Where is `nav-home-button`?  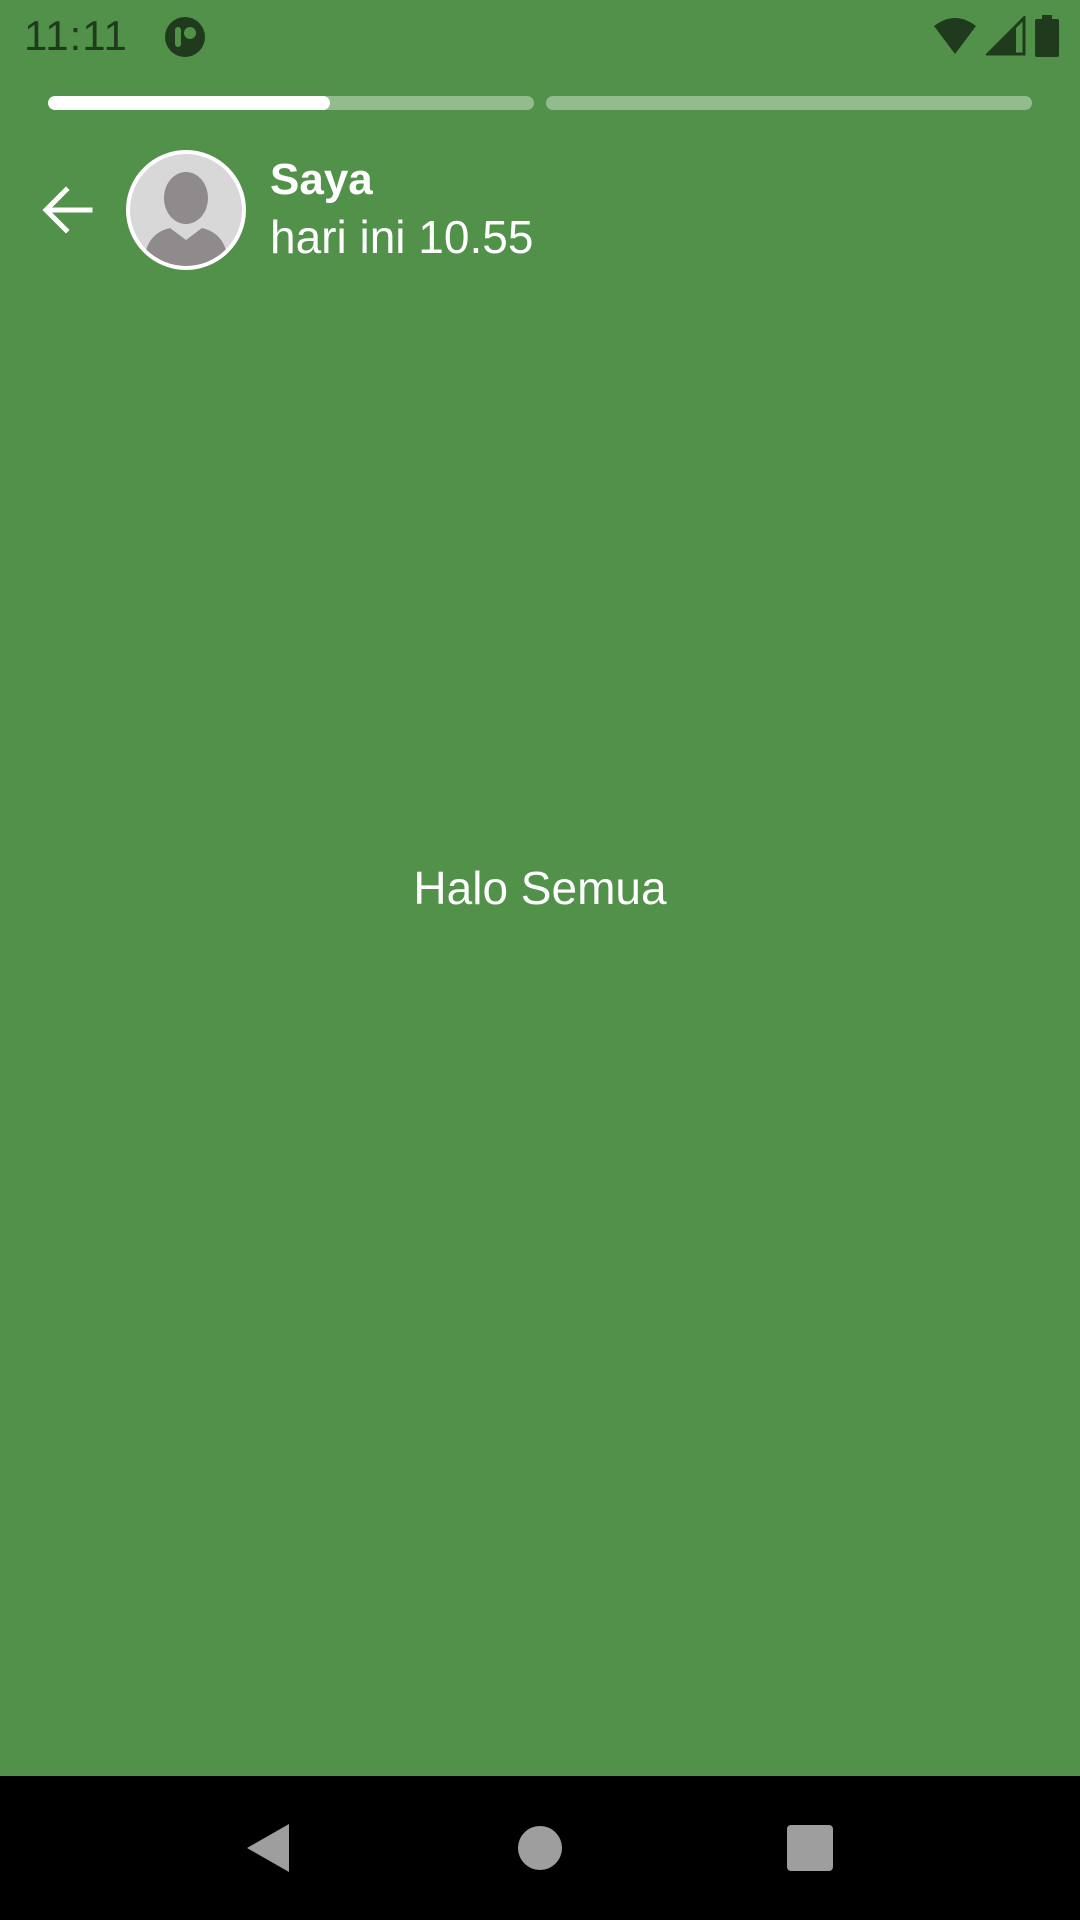
nav-home-button is located at coordinates (540, 1848).